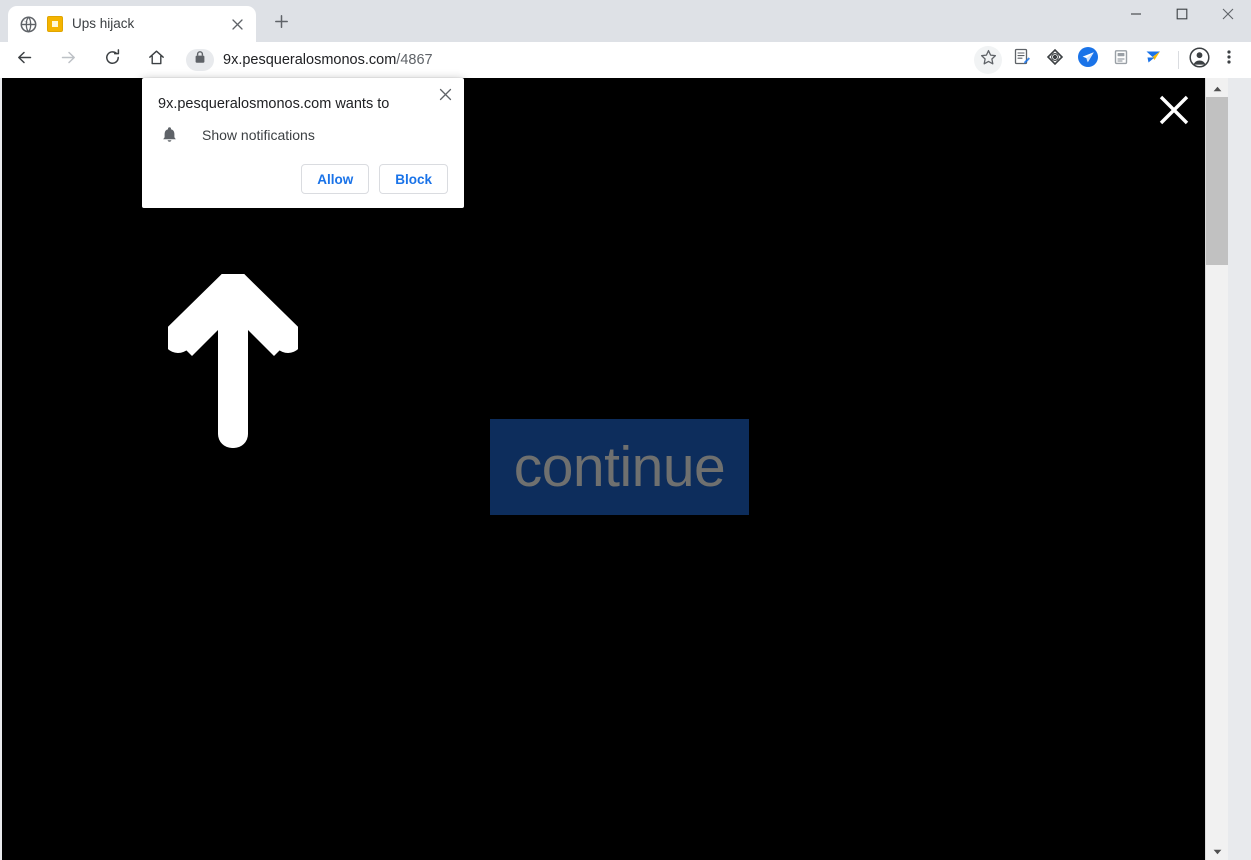 The width and height of the screenshot is (1251, 860). What do you see at coordinates (1178, 59) in the screenshot?
I see `toolbar-divider` at bounding box center [1178, 59].